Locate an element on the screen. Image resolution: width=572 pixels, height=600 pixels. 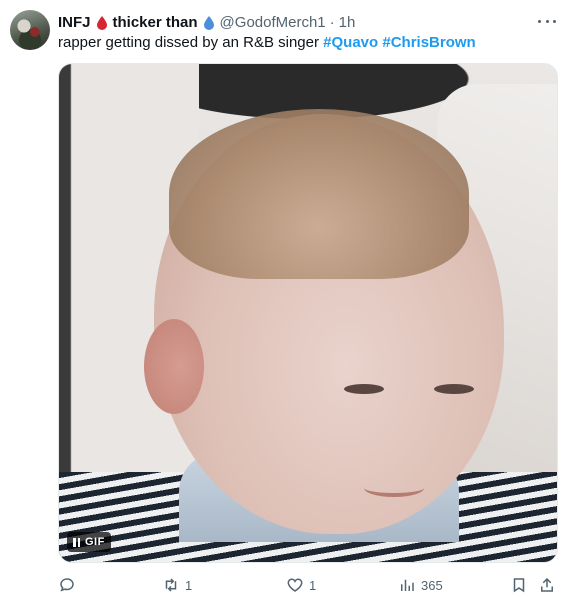
reply-button is located at coordinates (69, 585).